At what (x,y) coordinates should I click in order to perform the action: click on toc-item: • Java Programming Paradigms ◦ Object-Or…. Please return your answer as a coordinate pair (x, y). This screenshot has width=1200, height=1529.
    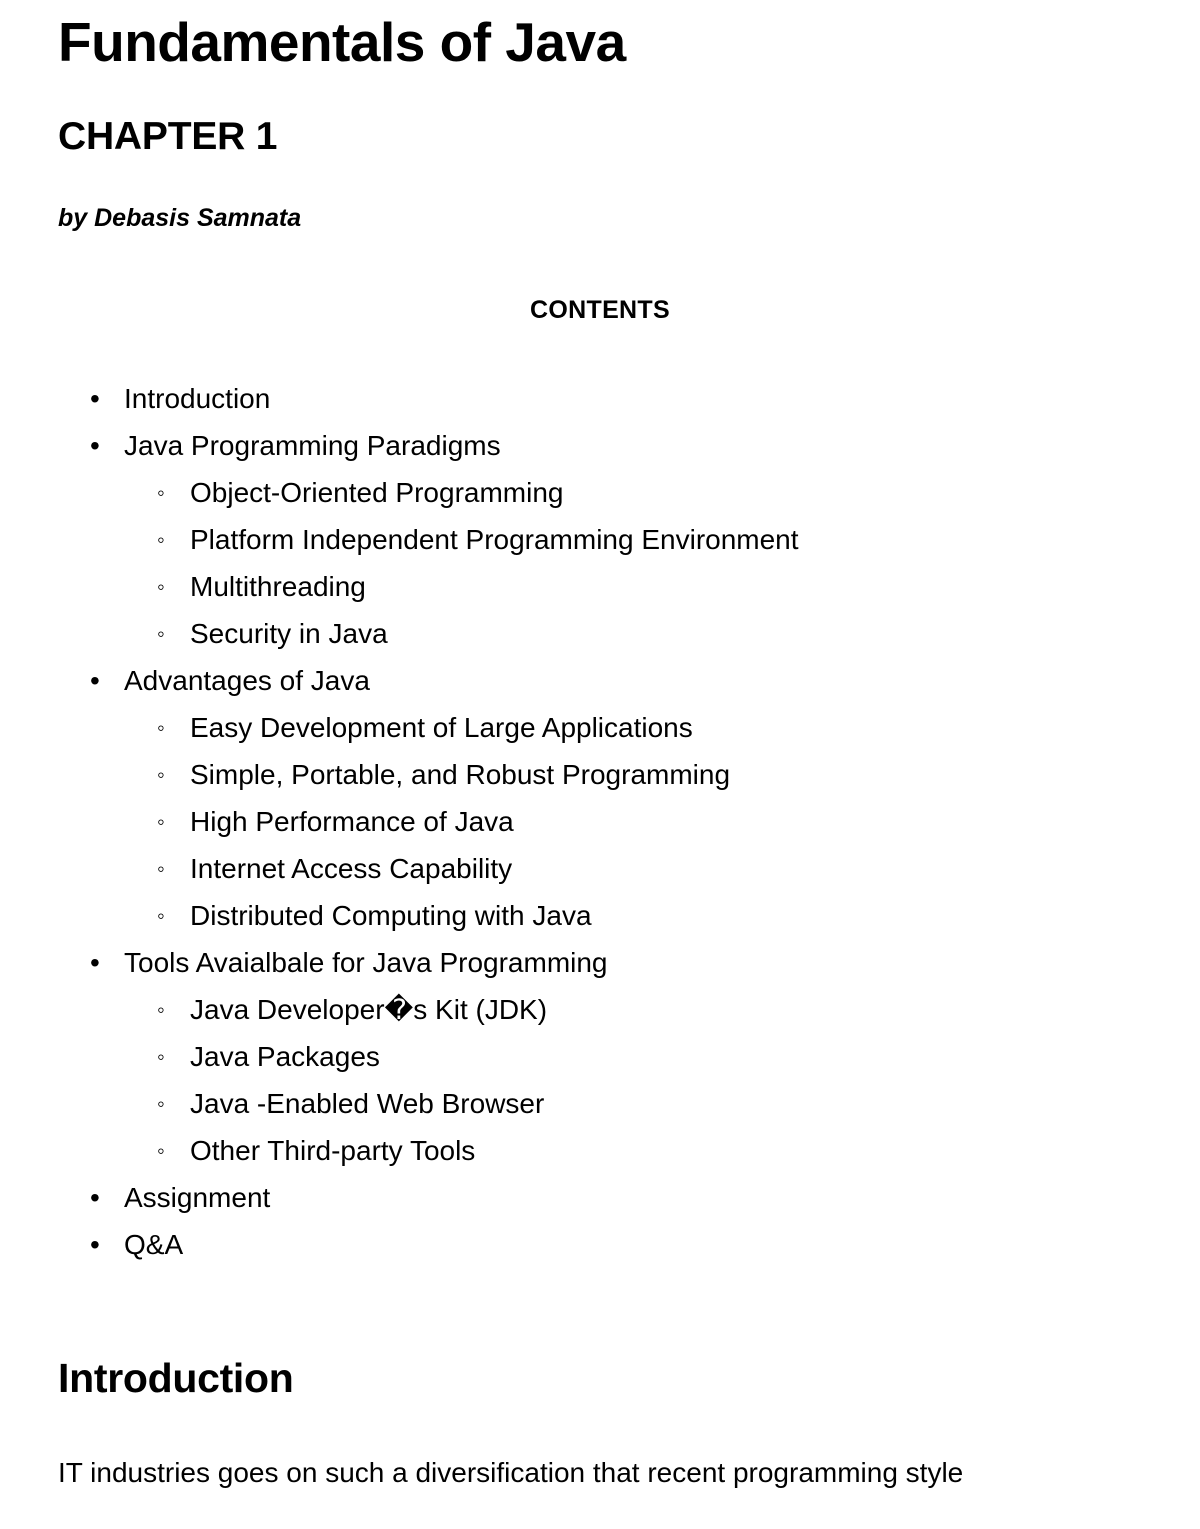
    Looking at the image, I should click on (600, 539).